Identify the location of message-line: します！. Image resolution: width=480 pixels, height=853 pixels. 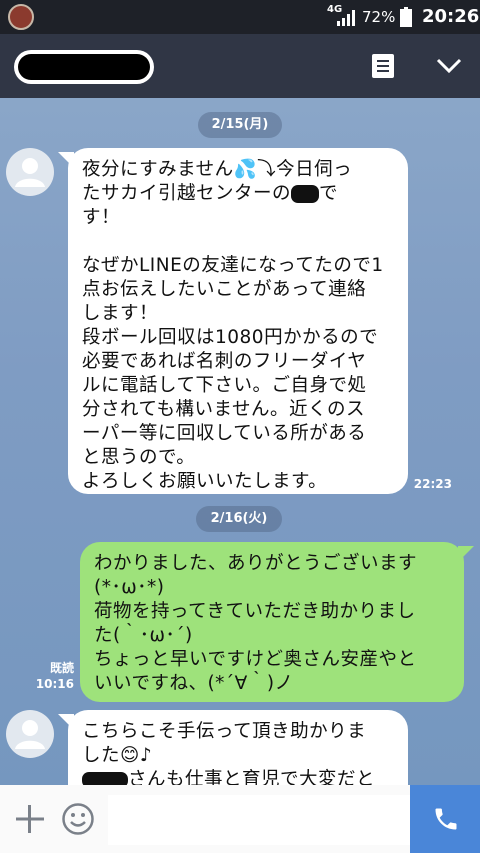
(120, 313).